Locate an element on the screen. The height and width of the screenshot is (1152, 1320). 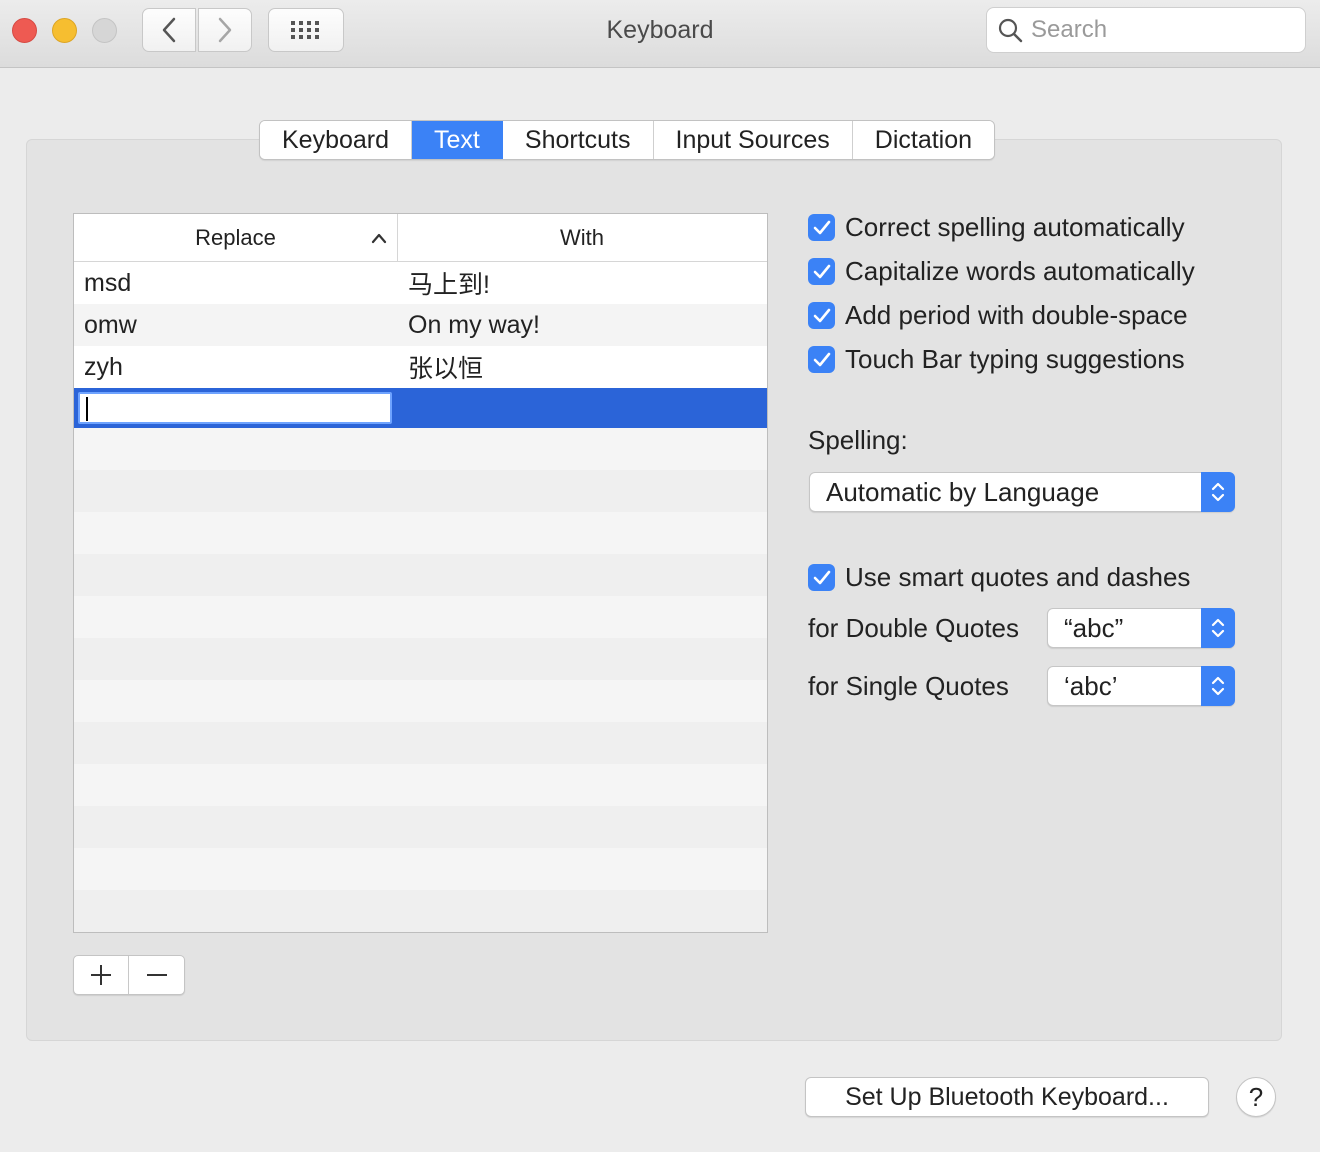
plus-icon is located at coordinates (101, 975).